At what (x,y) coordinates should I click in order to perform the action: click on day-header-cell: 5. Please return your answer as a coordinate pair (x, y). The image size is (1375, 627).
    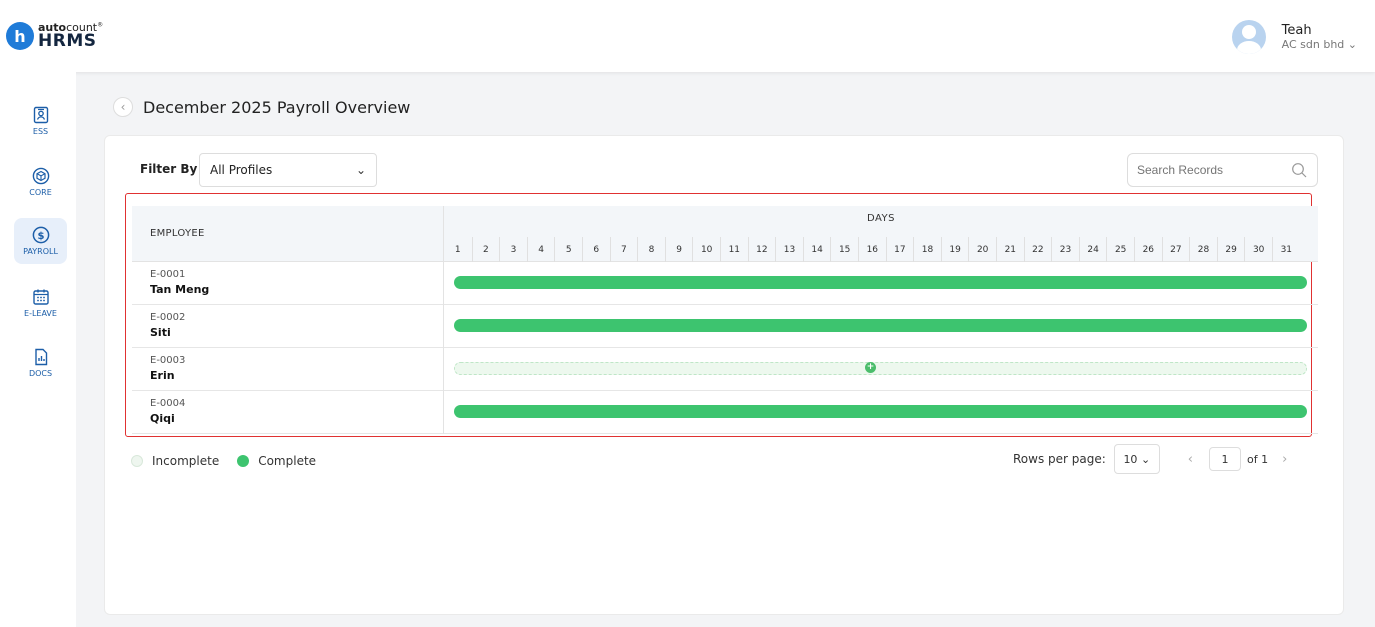
    Looking at the image, I should click on (568, 249).